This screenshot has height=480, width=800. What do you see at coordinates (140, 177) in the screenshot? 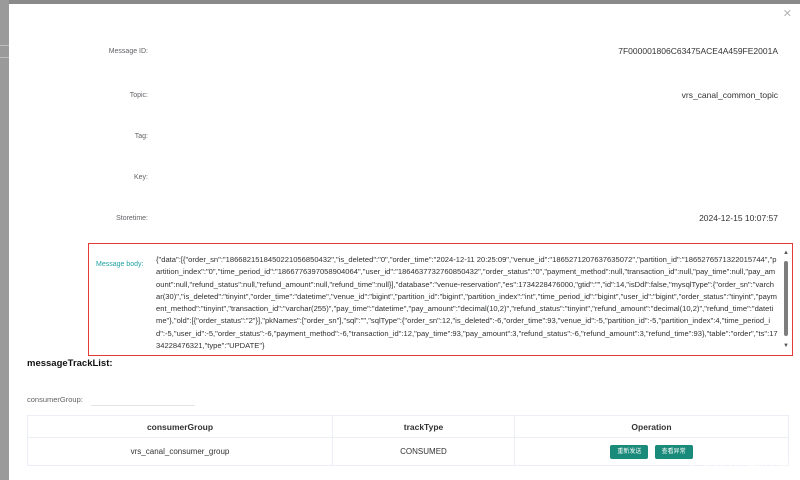
I see `field-label: Key:` at bounding box center [140, 177].